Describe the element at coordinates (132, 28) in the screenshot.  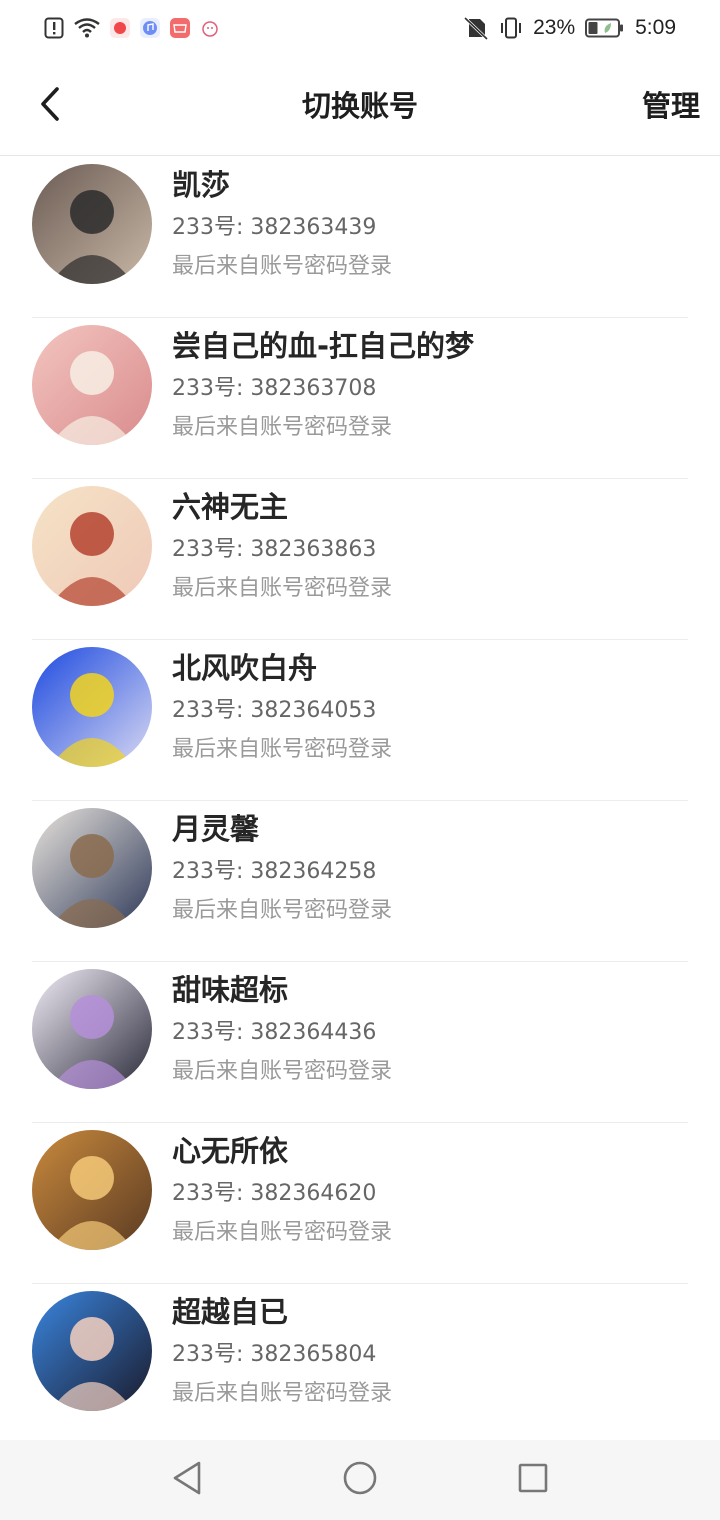
I see `status-left` at that location.